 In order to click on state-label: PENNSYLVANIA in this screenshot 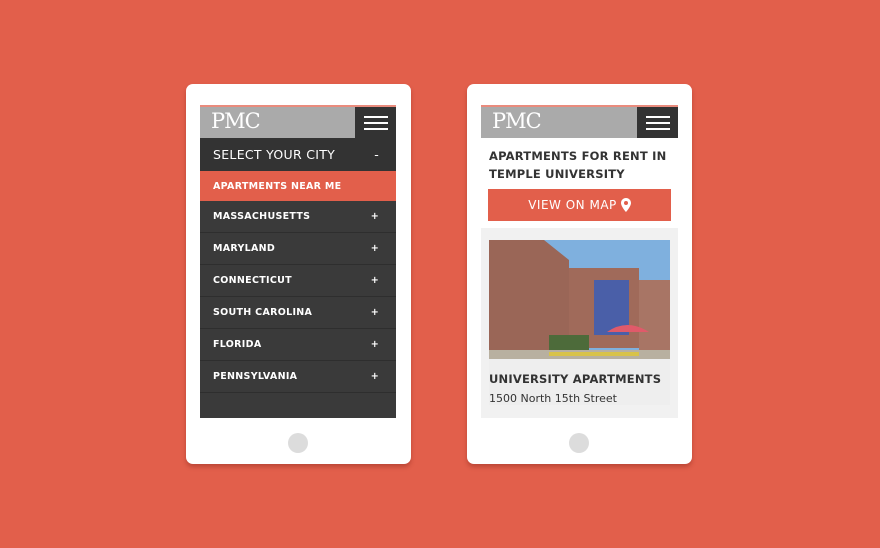, I will do `click(255, 376)`.